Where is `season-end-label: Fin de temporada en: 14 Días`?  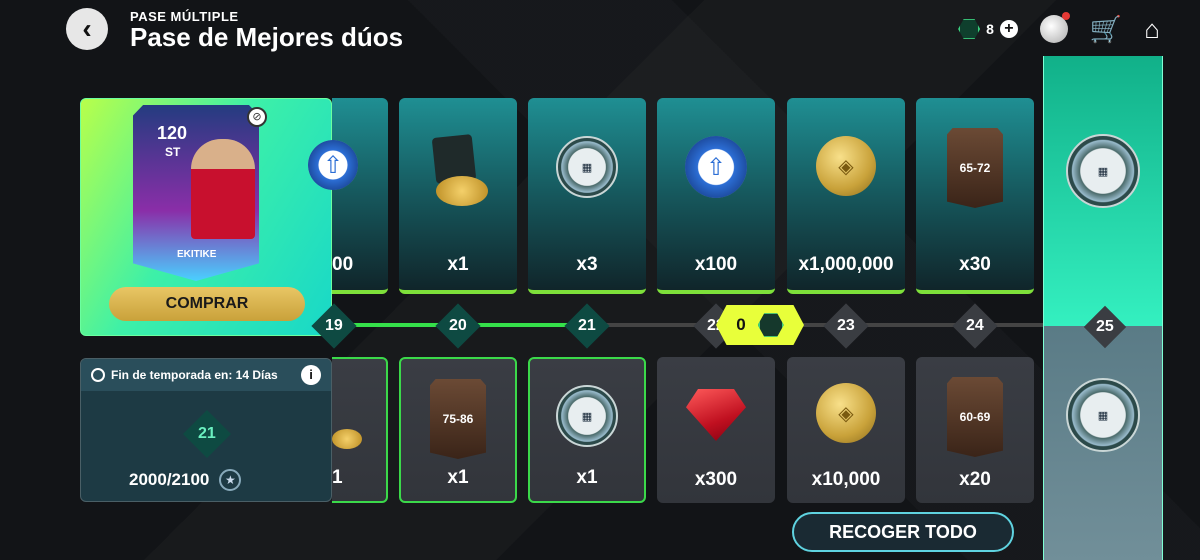
season-end-label: Fin de temporada en: 14 Días is located at coordinates (194, 375).